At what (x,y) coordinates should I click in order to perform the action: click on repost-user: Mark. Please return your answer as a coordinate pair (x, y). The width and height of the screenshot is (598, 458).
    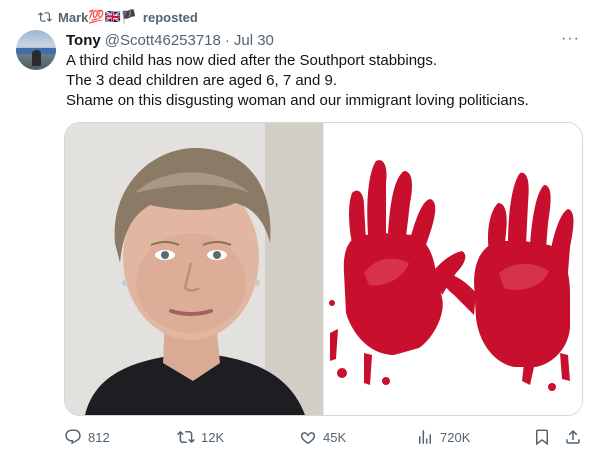
    Looking at the image, I should click on (73, 17).